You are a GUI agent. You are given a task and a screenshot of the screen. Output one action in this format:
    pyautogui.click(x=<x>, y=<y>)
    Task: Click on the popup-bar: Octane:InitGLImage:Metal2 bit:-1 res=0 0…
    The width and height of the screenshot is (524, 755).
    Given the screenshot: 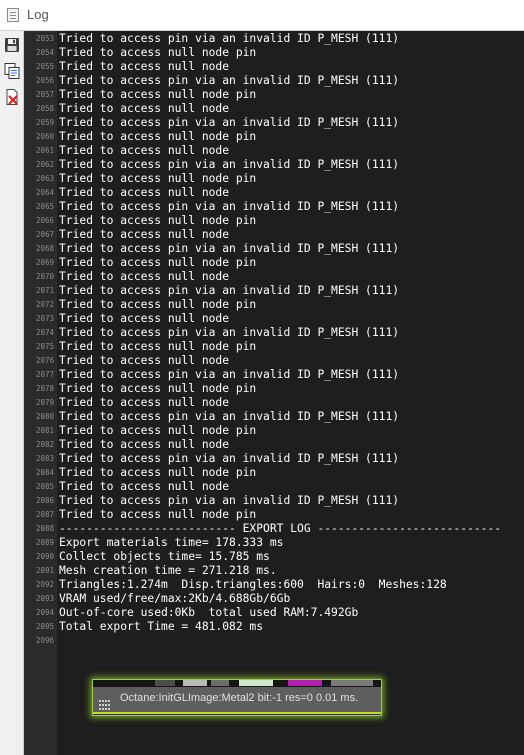 What is the action you would take?
    pyautogui.click(x=237, y=700)
    